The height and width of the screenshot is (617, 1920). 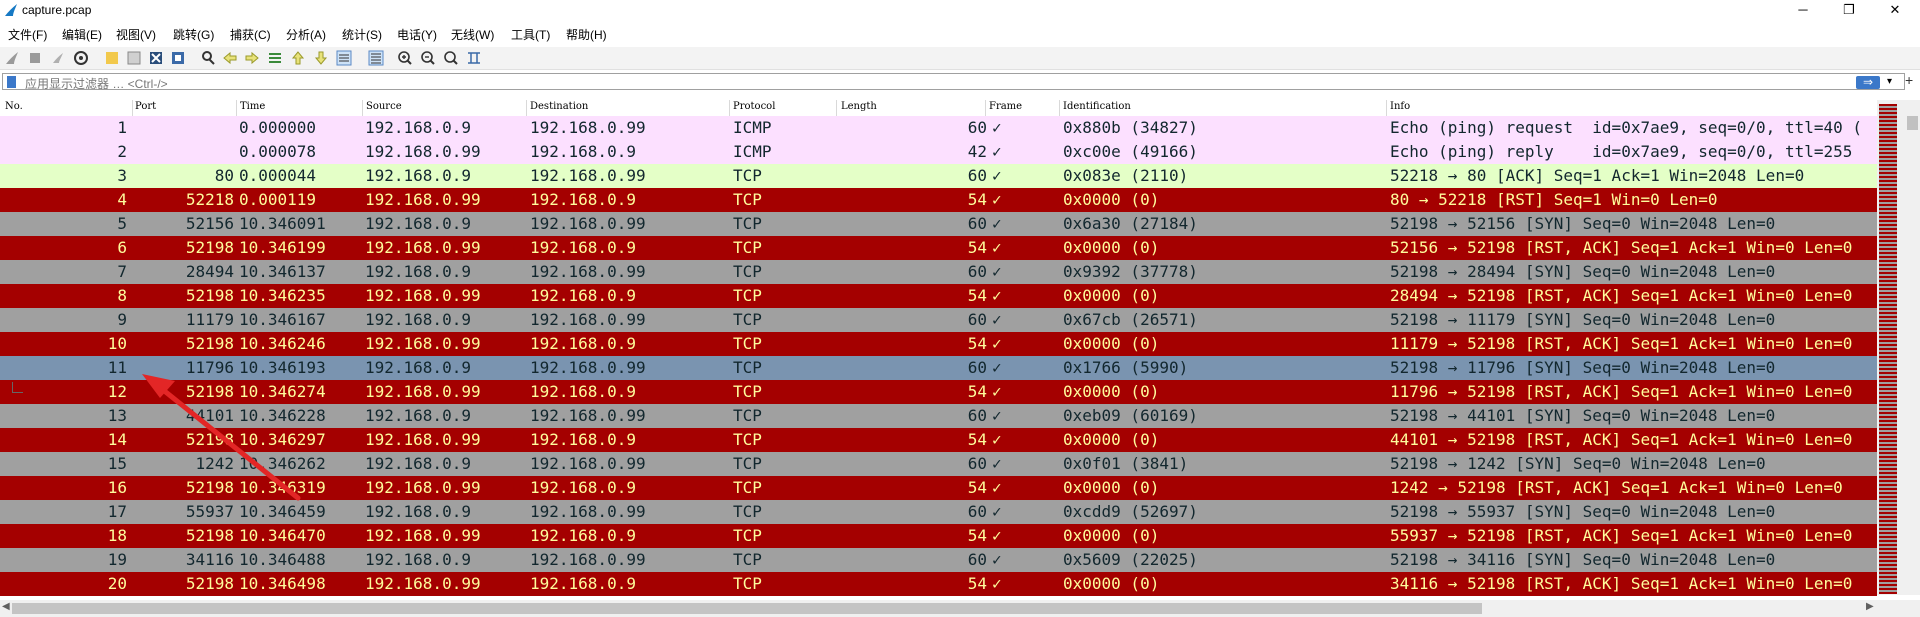 I want to click on open-file-icon, so click(x=112, y=58).